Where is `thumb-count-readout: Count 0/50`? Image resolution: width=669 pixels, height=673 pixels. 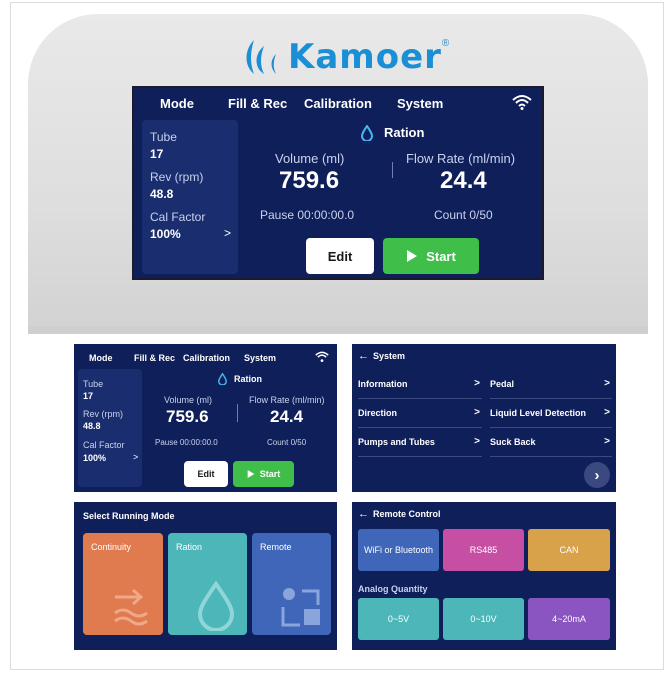 thumb-count-readout: Count 0/50 is located at coordinates (287, 442).